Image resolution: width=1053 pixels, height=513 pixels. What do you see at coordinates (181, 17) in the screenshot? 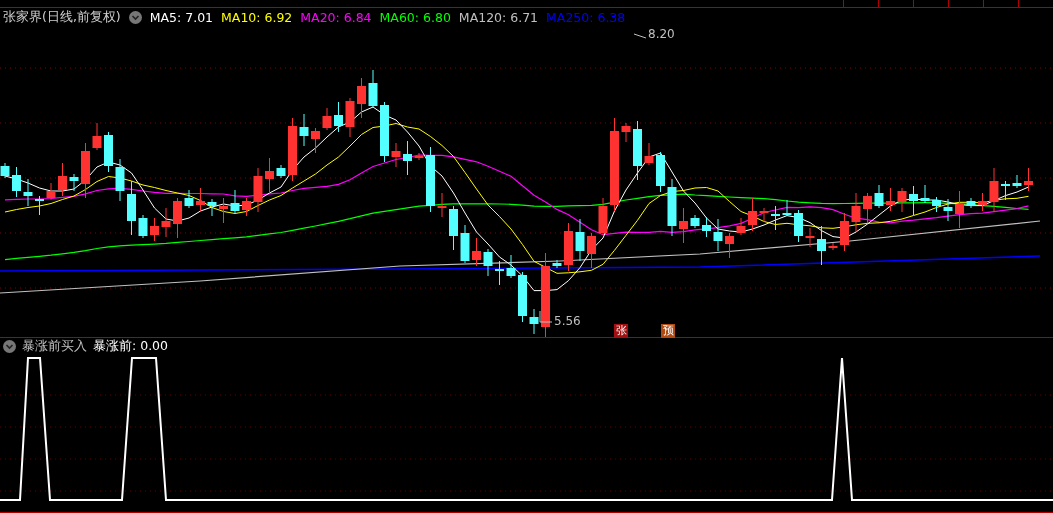
I see `moving-average-value: MA5: 7.01` at bounding box center [181, 17].